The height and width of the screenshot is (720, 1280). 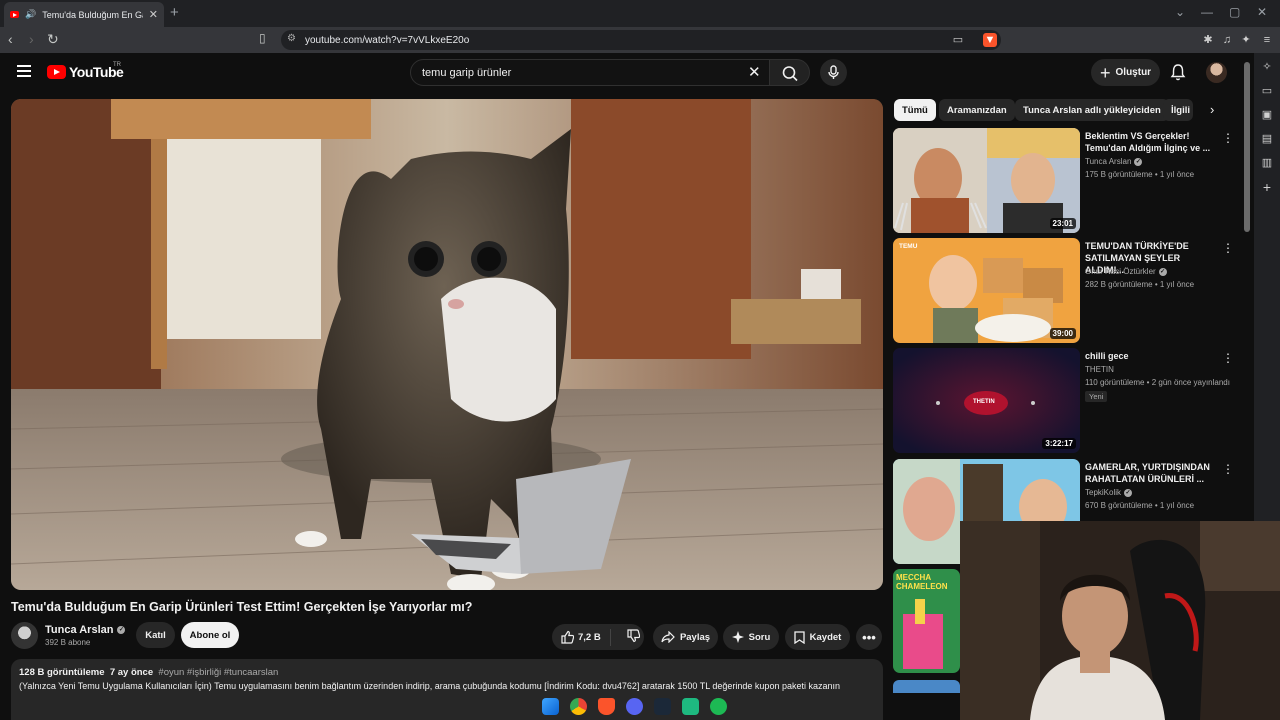 I want to click on video-duration: 23:01, so click(x=1062, y=223).